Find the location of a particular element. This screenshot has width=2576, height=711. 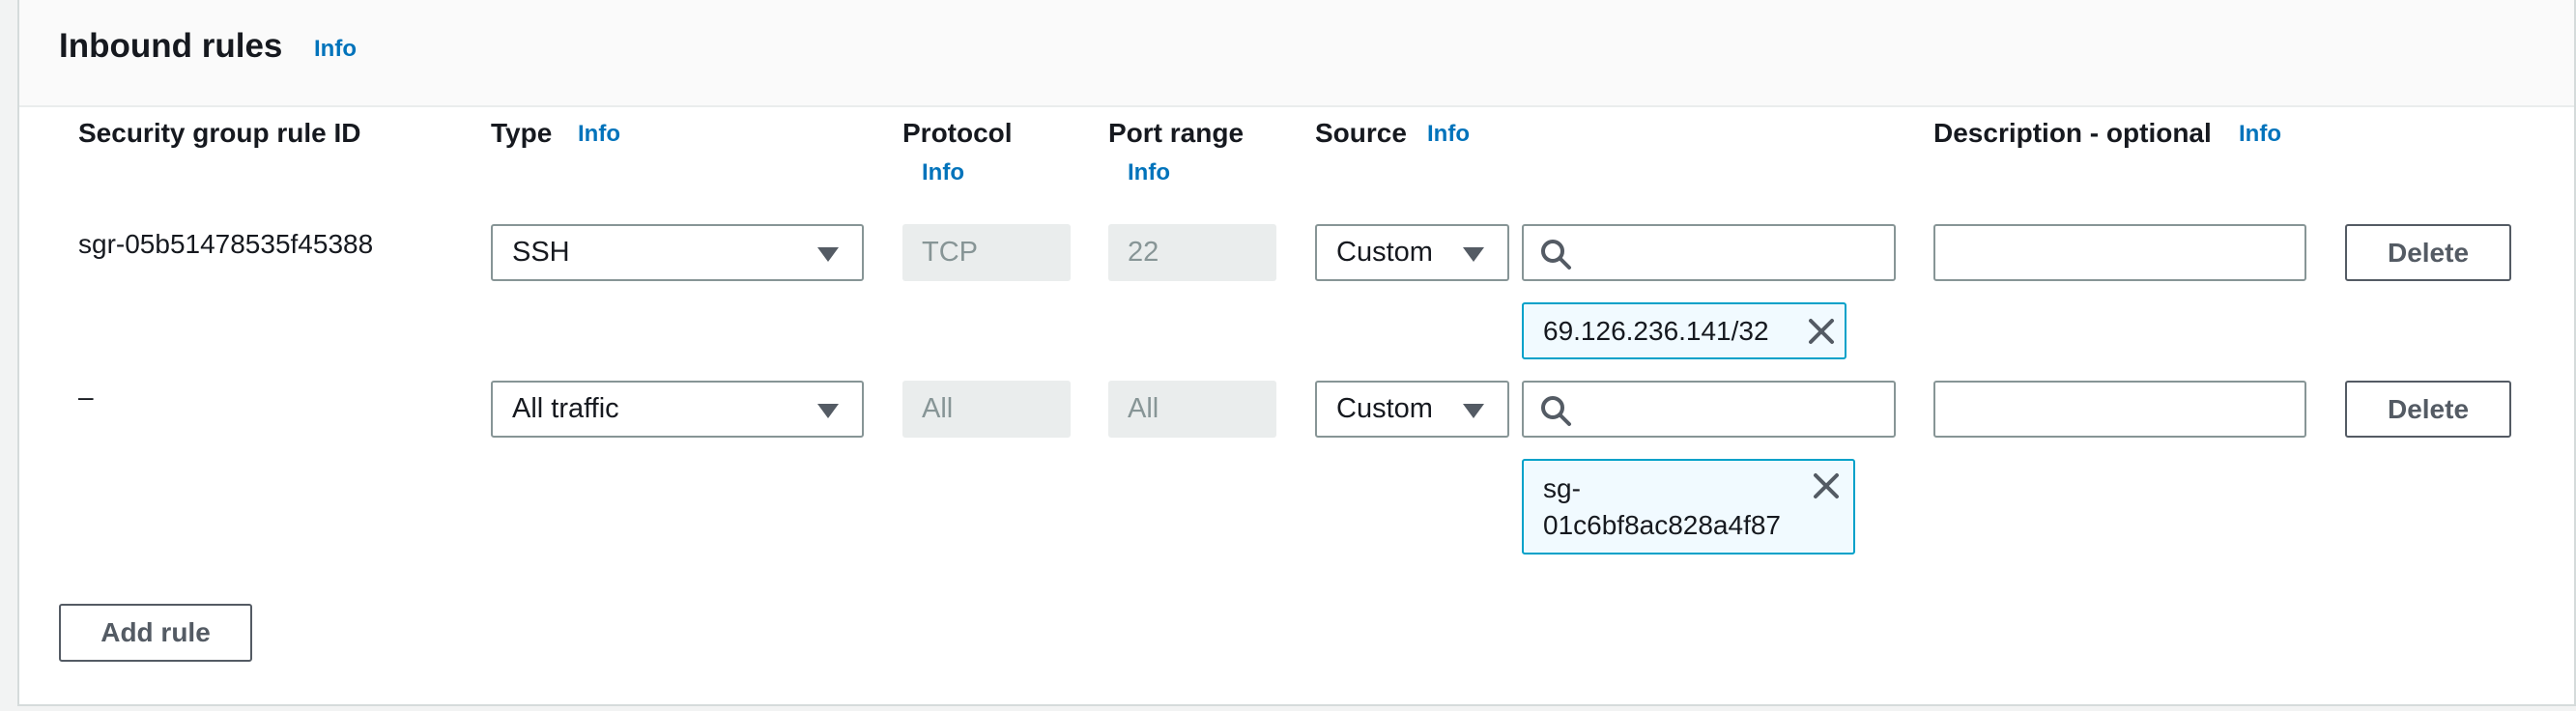

column-header-rule-id: Security group rule ID is located at coordinates (220, 133).